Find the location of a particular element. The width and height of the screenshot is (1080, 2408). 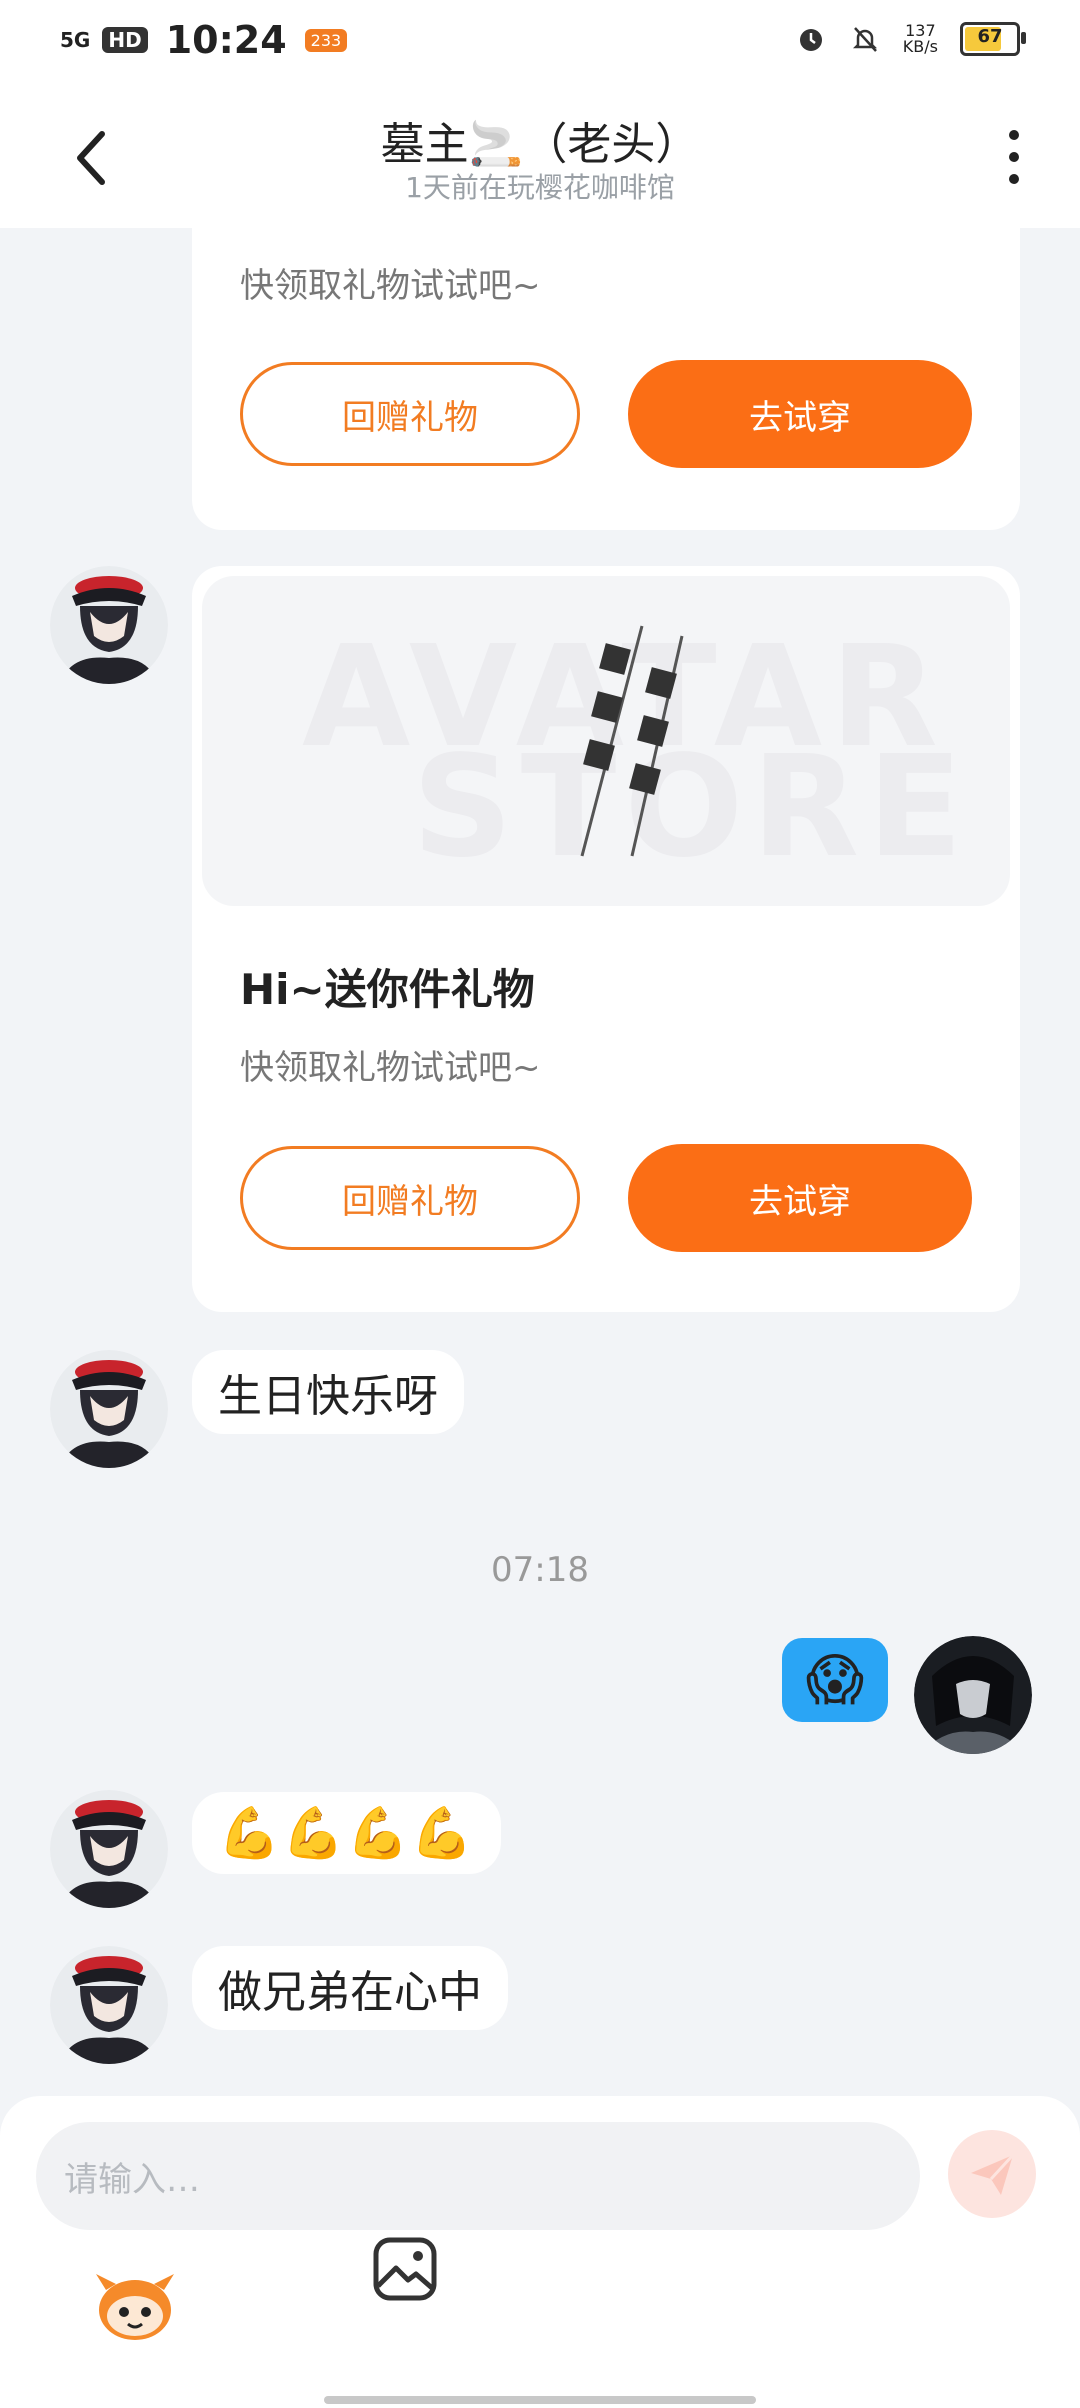

home-indicator is located at coordinates (540, 2400).